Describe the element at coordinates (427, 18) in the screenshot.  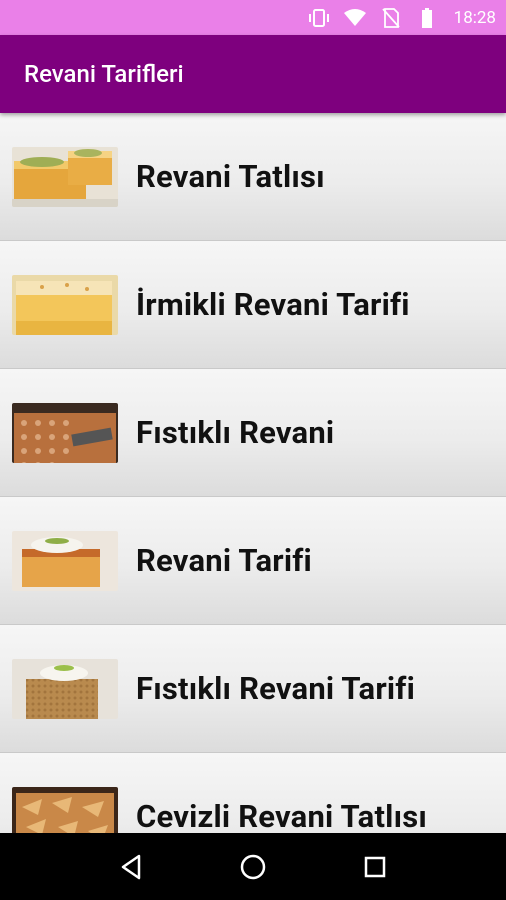
I see `battery-icon` at that location.